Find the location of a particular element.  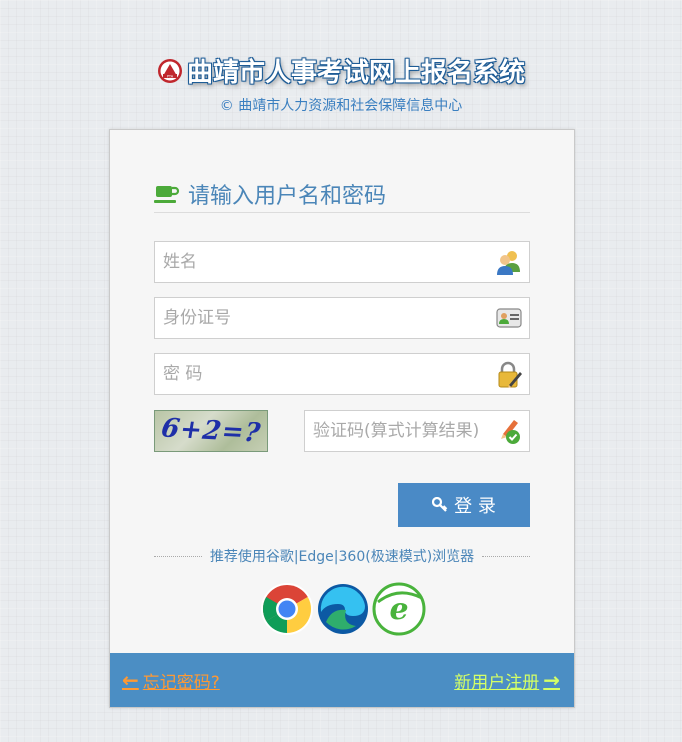

name-field is located at coordinates (342, 262).